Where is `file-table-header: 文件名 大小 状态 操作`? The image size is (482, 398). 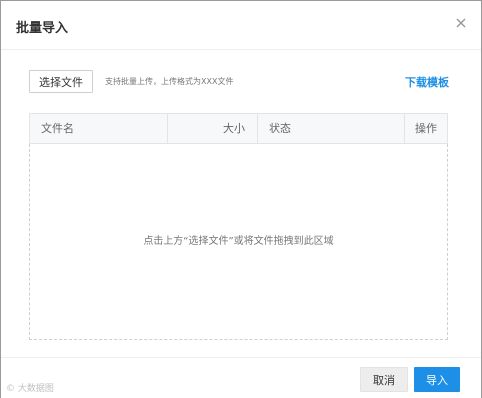
file-table-header: 文件名 大小 状态 操作 is located at coordinates (238, 128).